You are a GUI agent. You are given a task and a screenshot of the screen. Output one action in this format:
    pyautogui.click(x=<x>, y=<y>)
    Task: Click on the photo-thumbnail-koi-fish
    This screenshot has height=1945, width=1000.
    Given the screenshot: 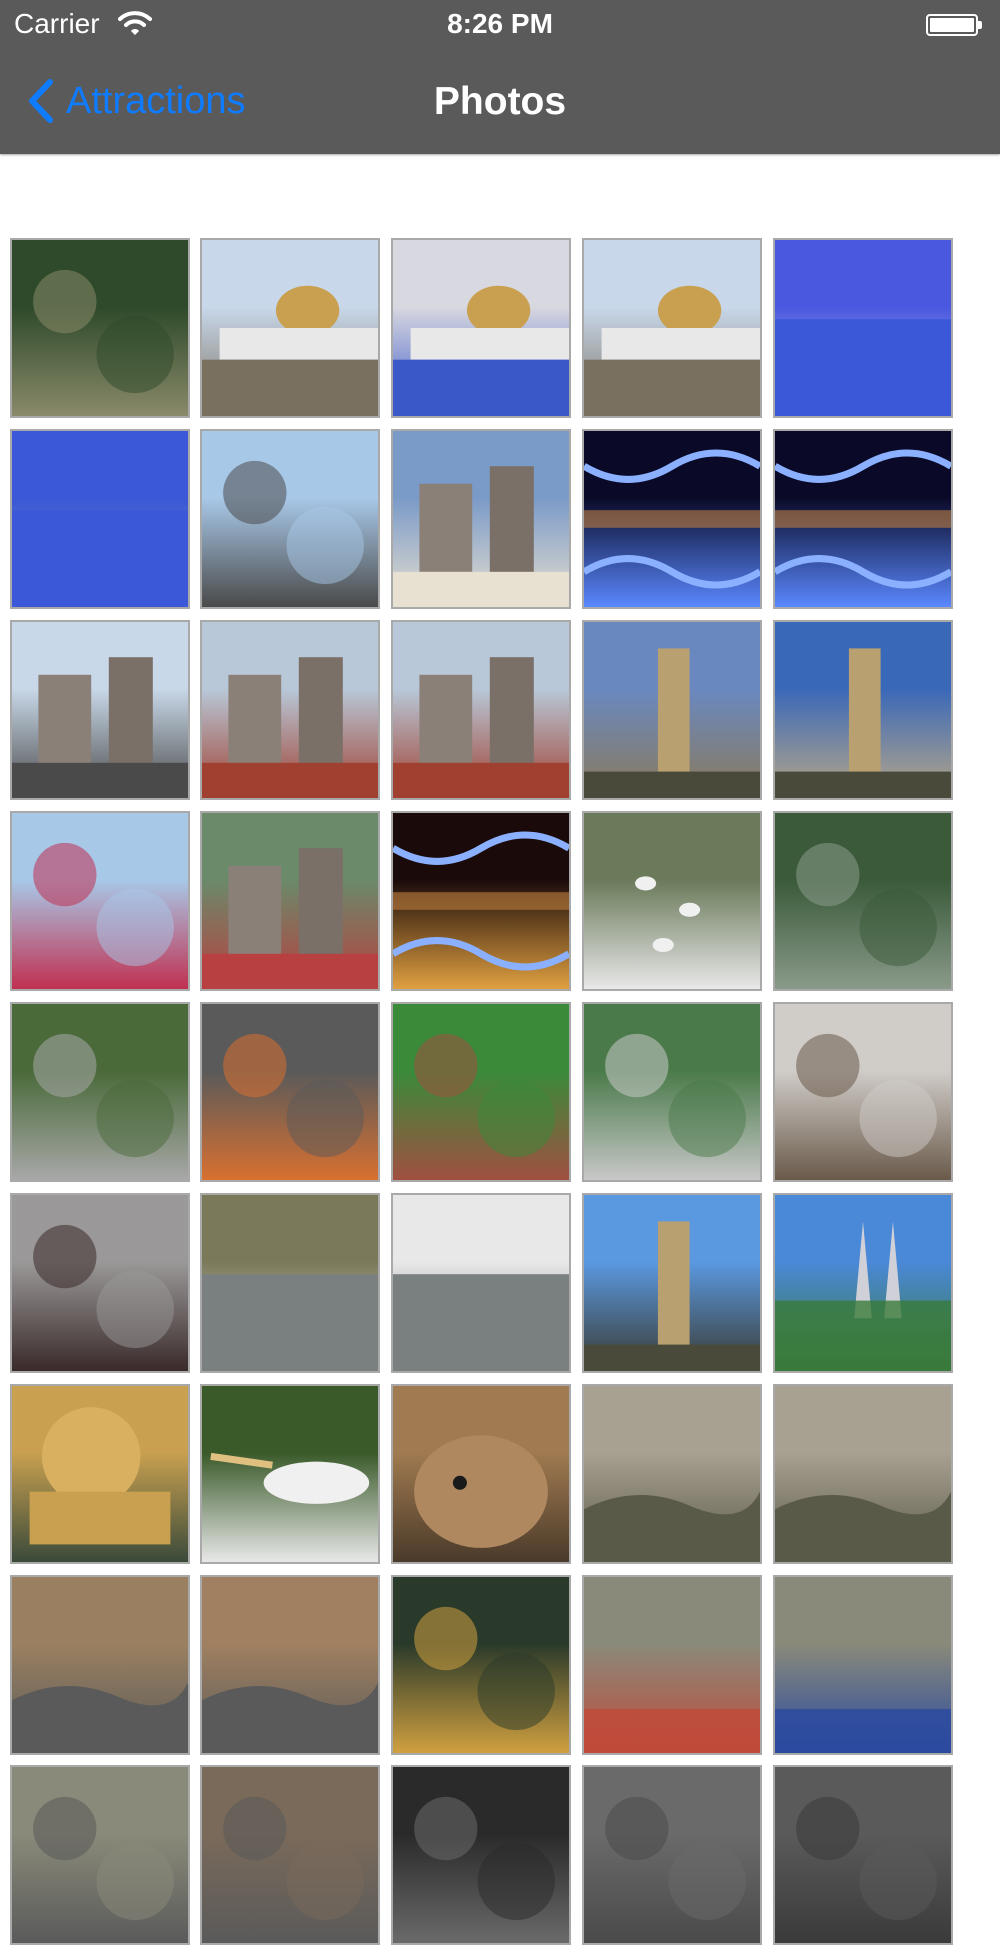 What is the action you would take?
    pyautogui.click(x=290, y=1092)
    